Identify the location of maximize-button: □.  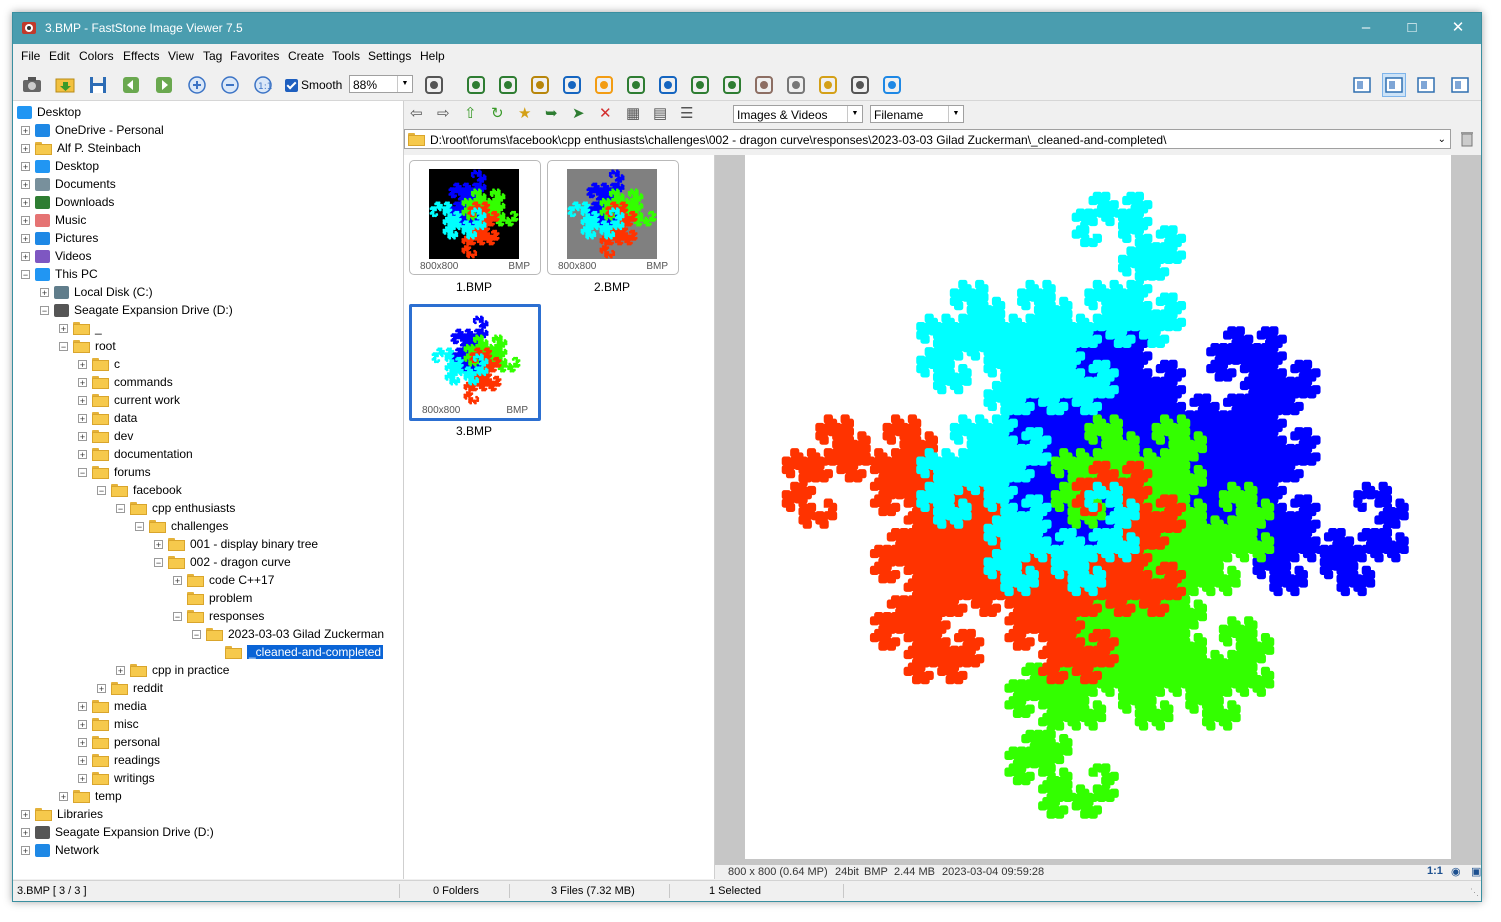
(1412, 28).